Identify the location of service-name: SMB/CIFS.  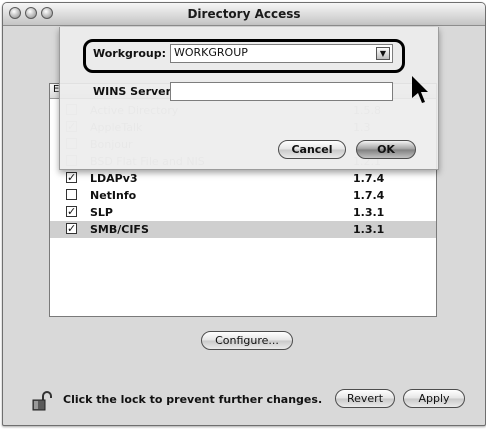
(119, 229).